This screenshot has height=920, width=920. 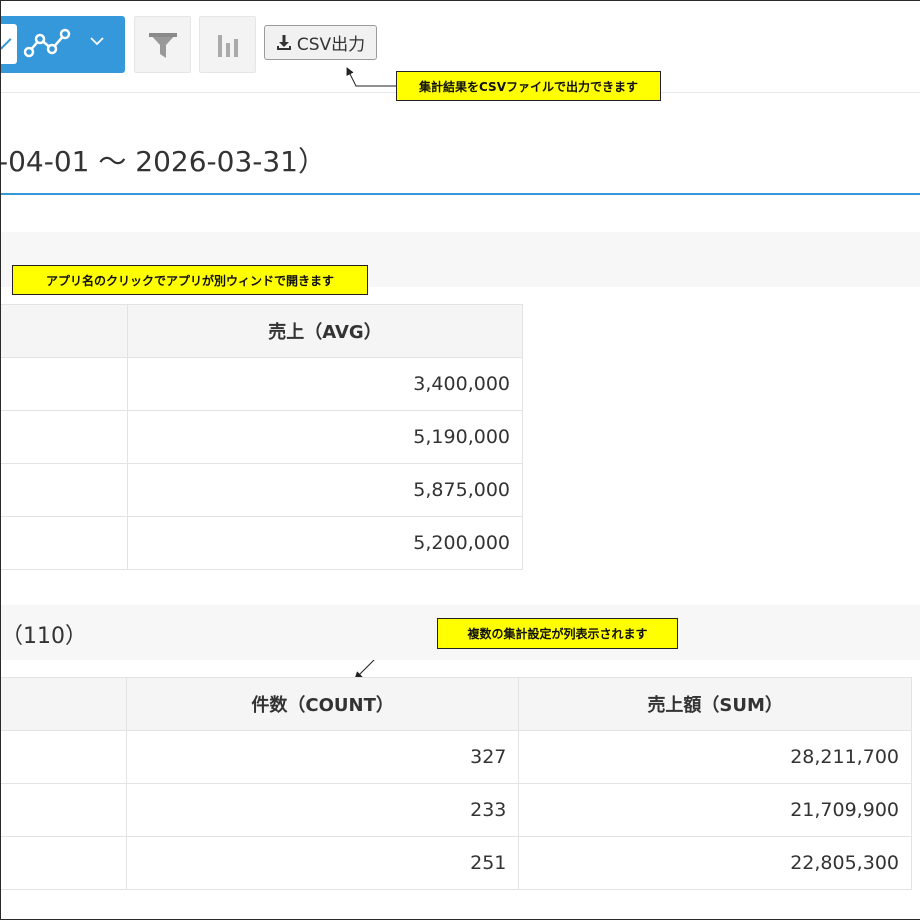 I want to click on count-cell: 251, so click(x=322, y=863).